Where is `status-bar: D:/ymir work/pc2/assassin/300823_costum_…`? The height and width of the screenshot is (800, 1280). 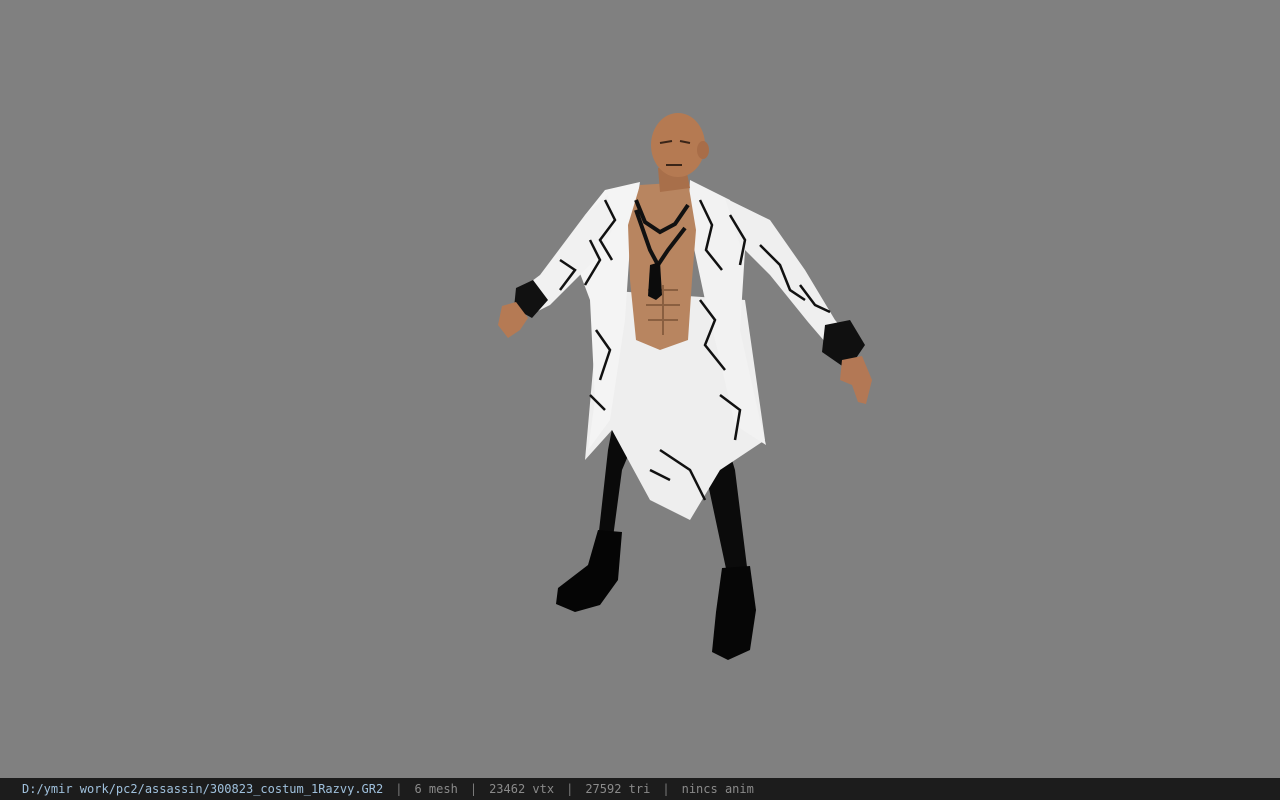
status-bar: D:/ymir work/pc2/assassin/300823_costum_… is located at coordinates (640, 789).